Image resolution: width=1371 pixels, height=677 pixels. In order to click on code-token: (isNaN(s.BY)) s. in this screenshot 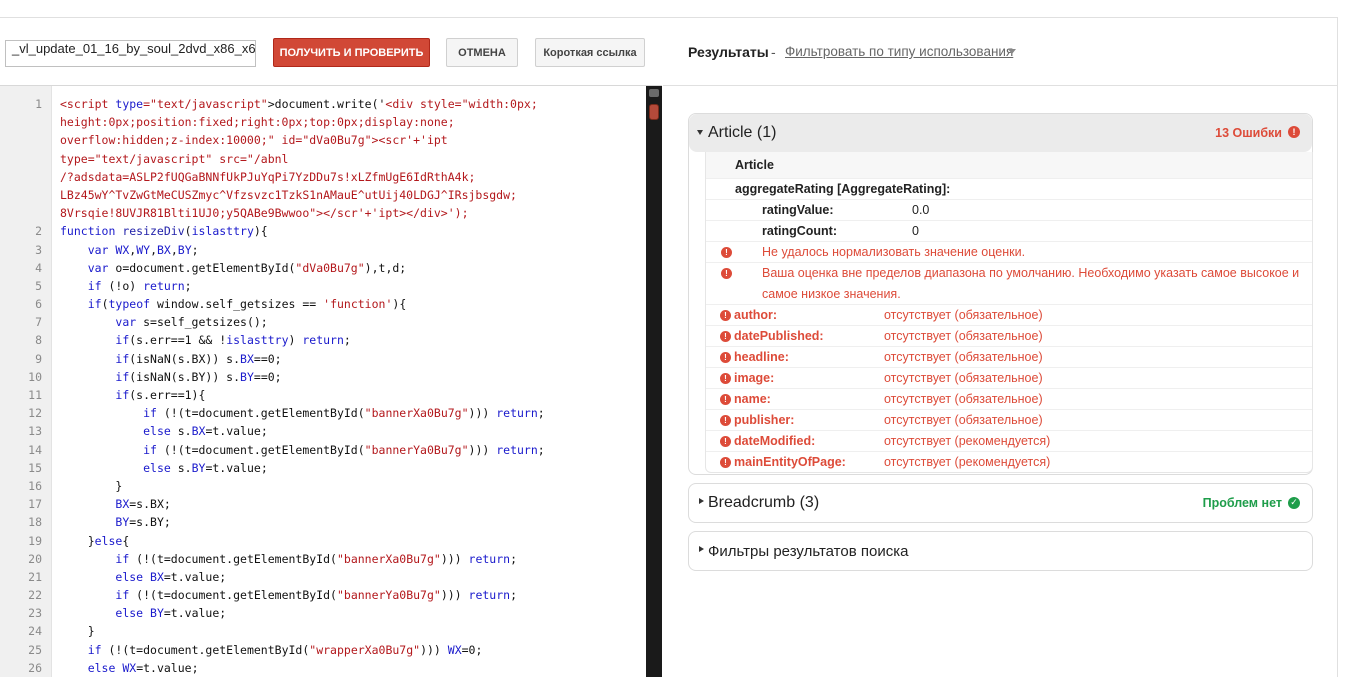, I will do `click(185, 376)`.